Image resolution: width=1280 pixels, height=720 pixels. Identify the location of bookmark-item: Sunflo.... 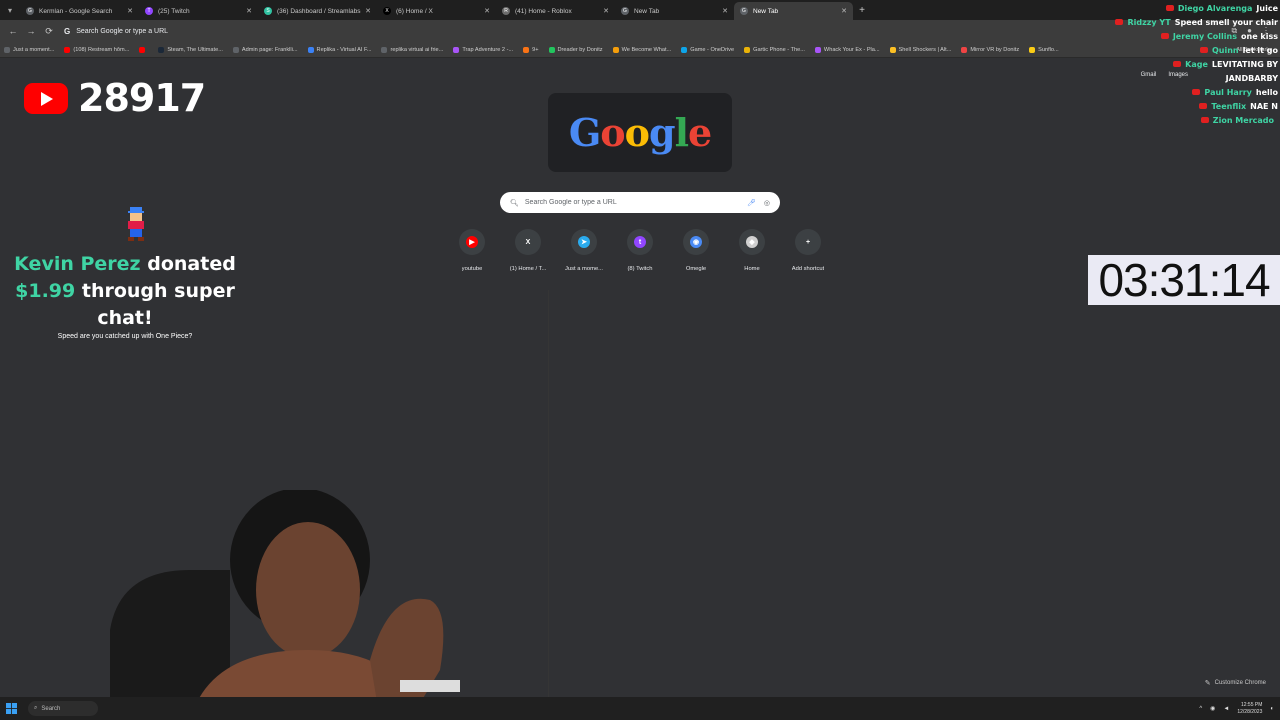
(1044, 49).